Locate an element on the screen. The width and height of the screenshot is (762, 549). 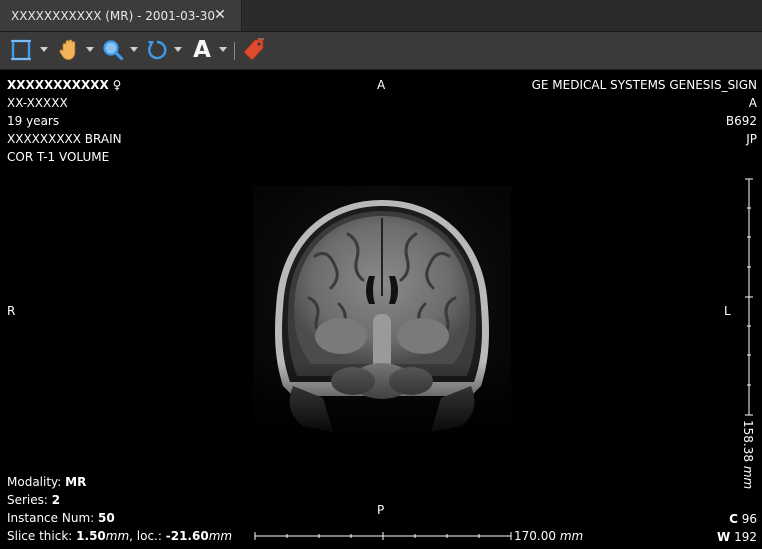
orientation-left: R is located at coordinates (11, 311).